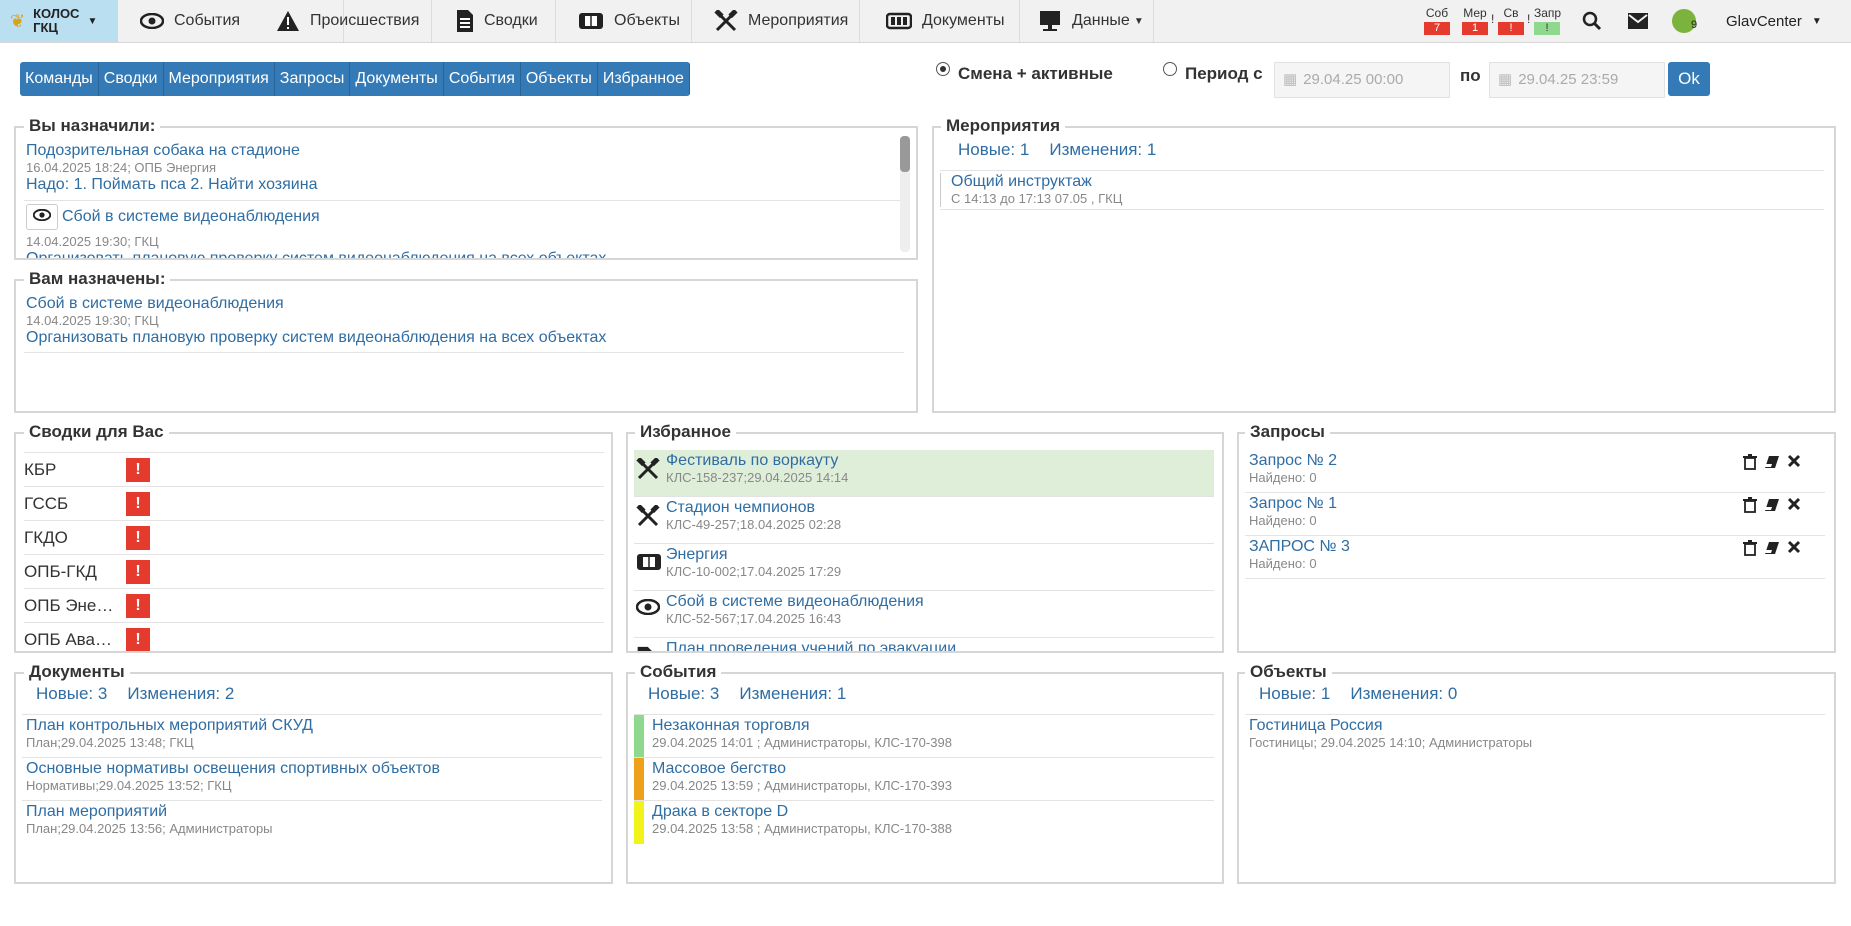 This screenshot has width=1851, height=926. Describe the element at coordinates (993, 149) in the screenshot. I see `activities-new-count: Новые: 1` at that location.